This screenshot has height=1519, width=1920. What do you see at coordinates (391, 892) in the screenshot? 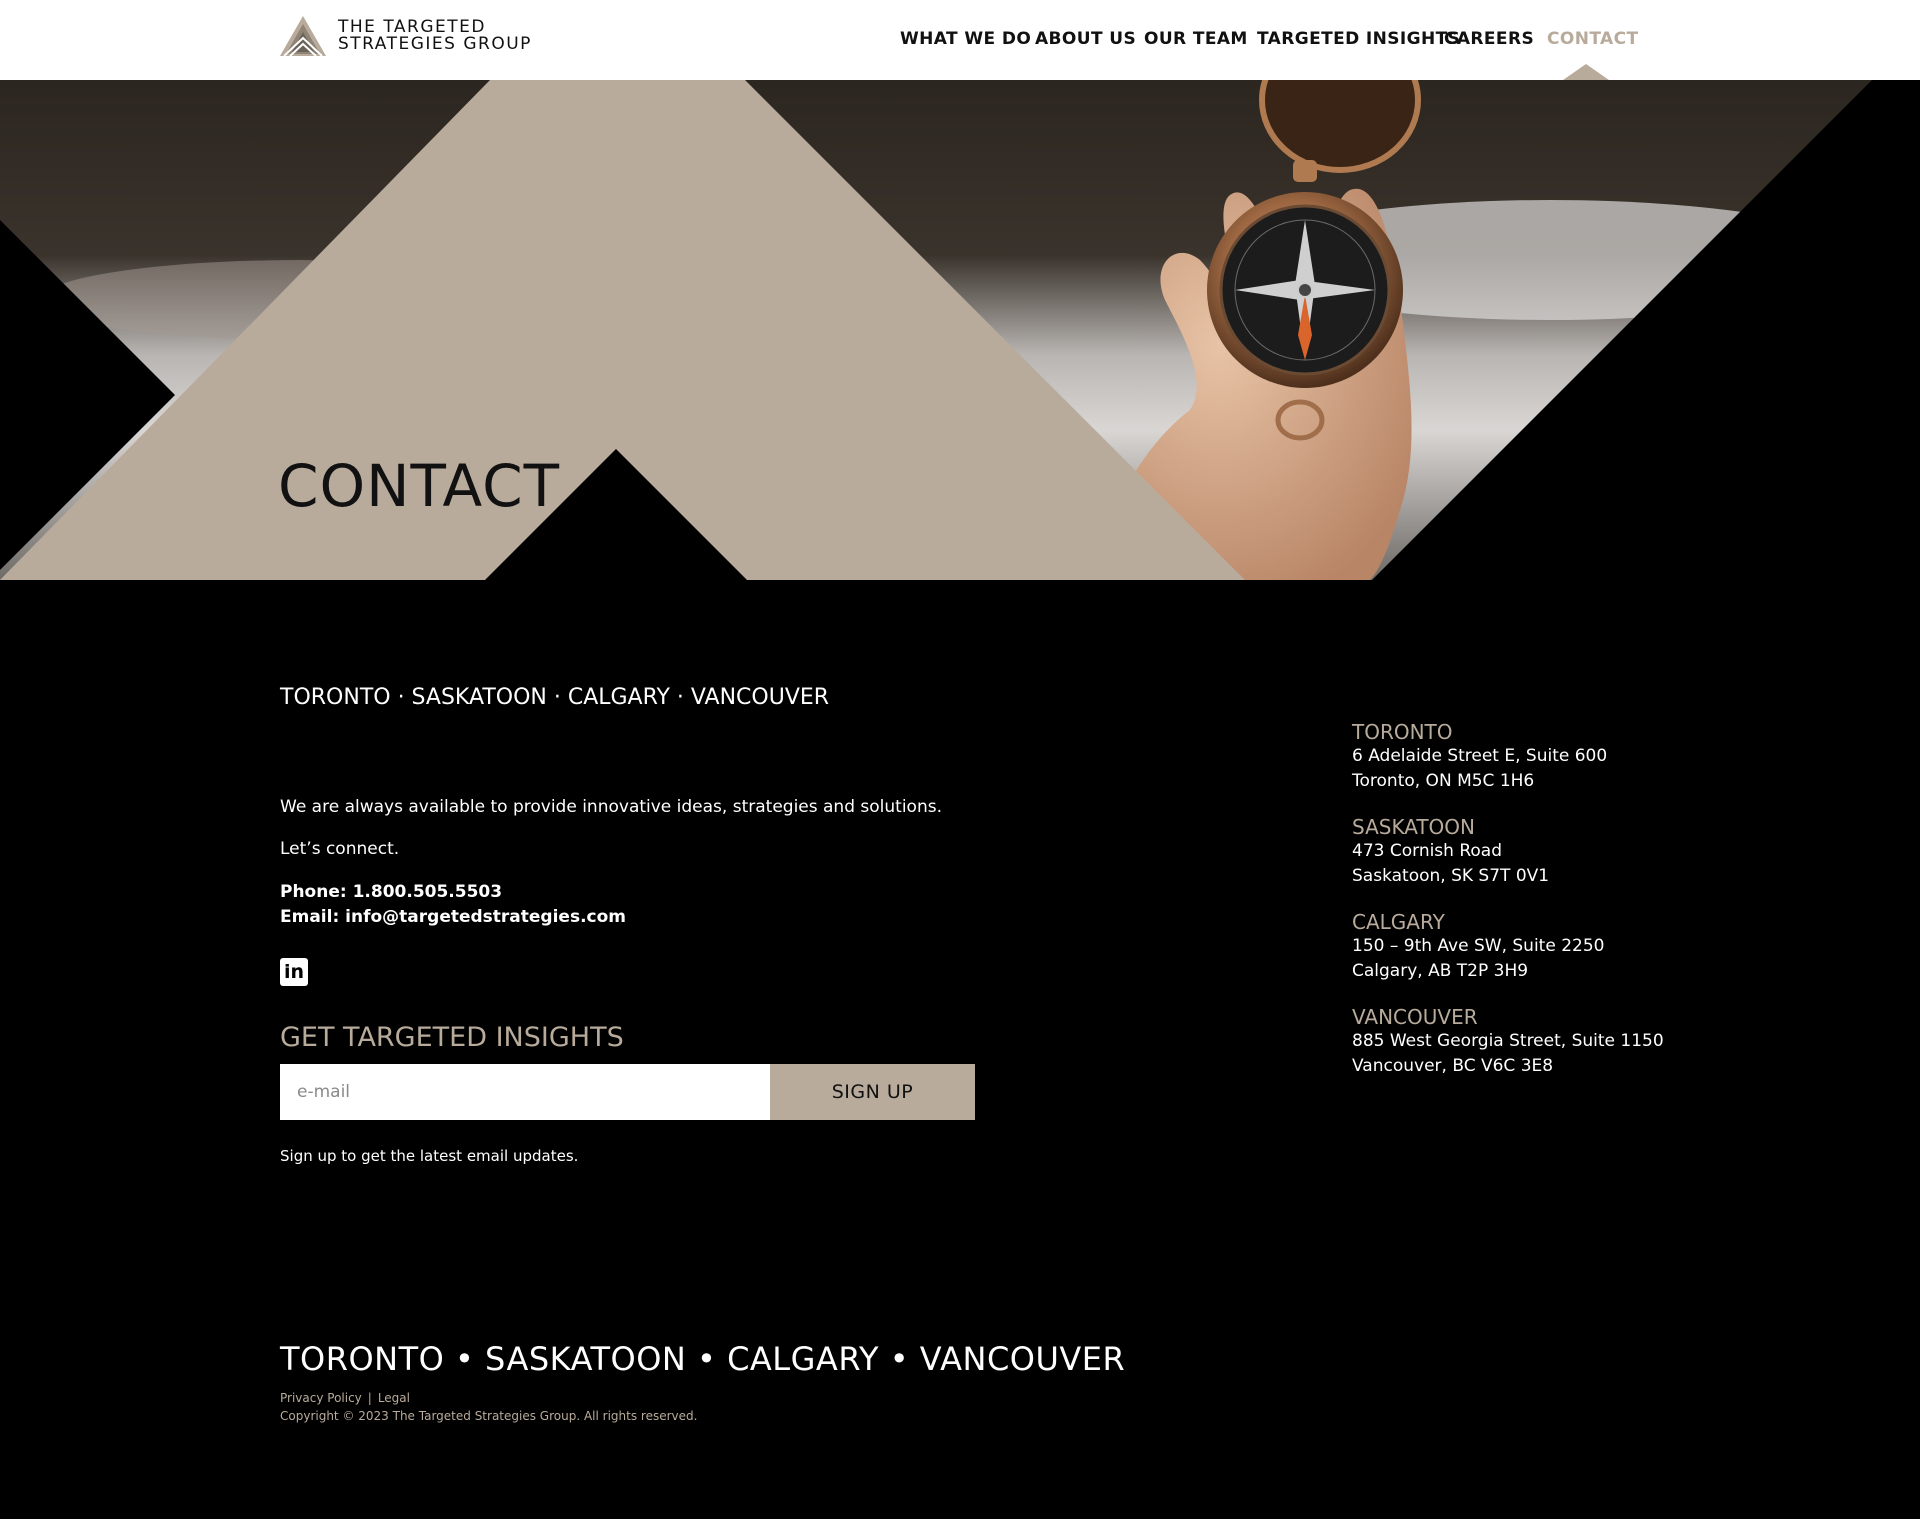
I see `phone-number: Phone: 1.800.505.5503` at bounding box center [391, 892].